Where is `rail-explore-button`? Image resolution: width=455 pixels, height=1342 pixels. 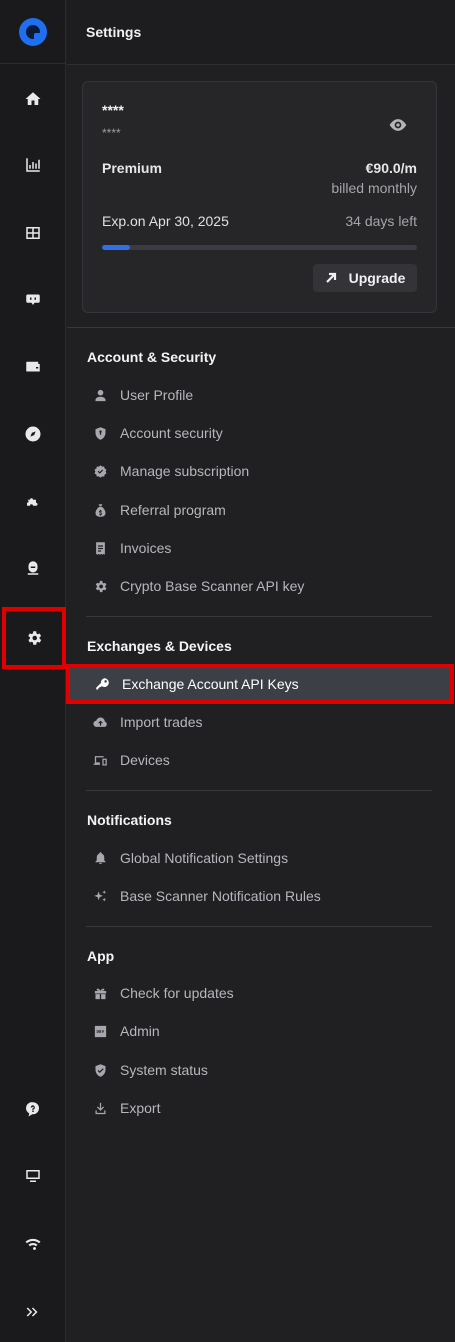 rail-explore-button is located at coordinates (33, 434).